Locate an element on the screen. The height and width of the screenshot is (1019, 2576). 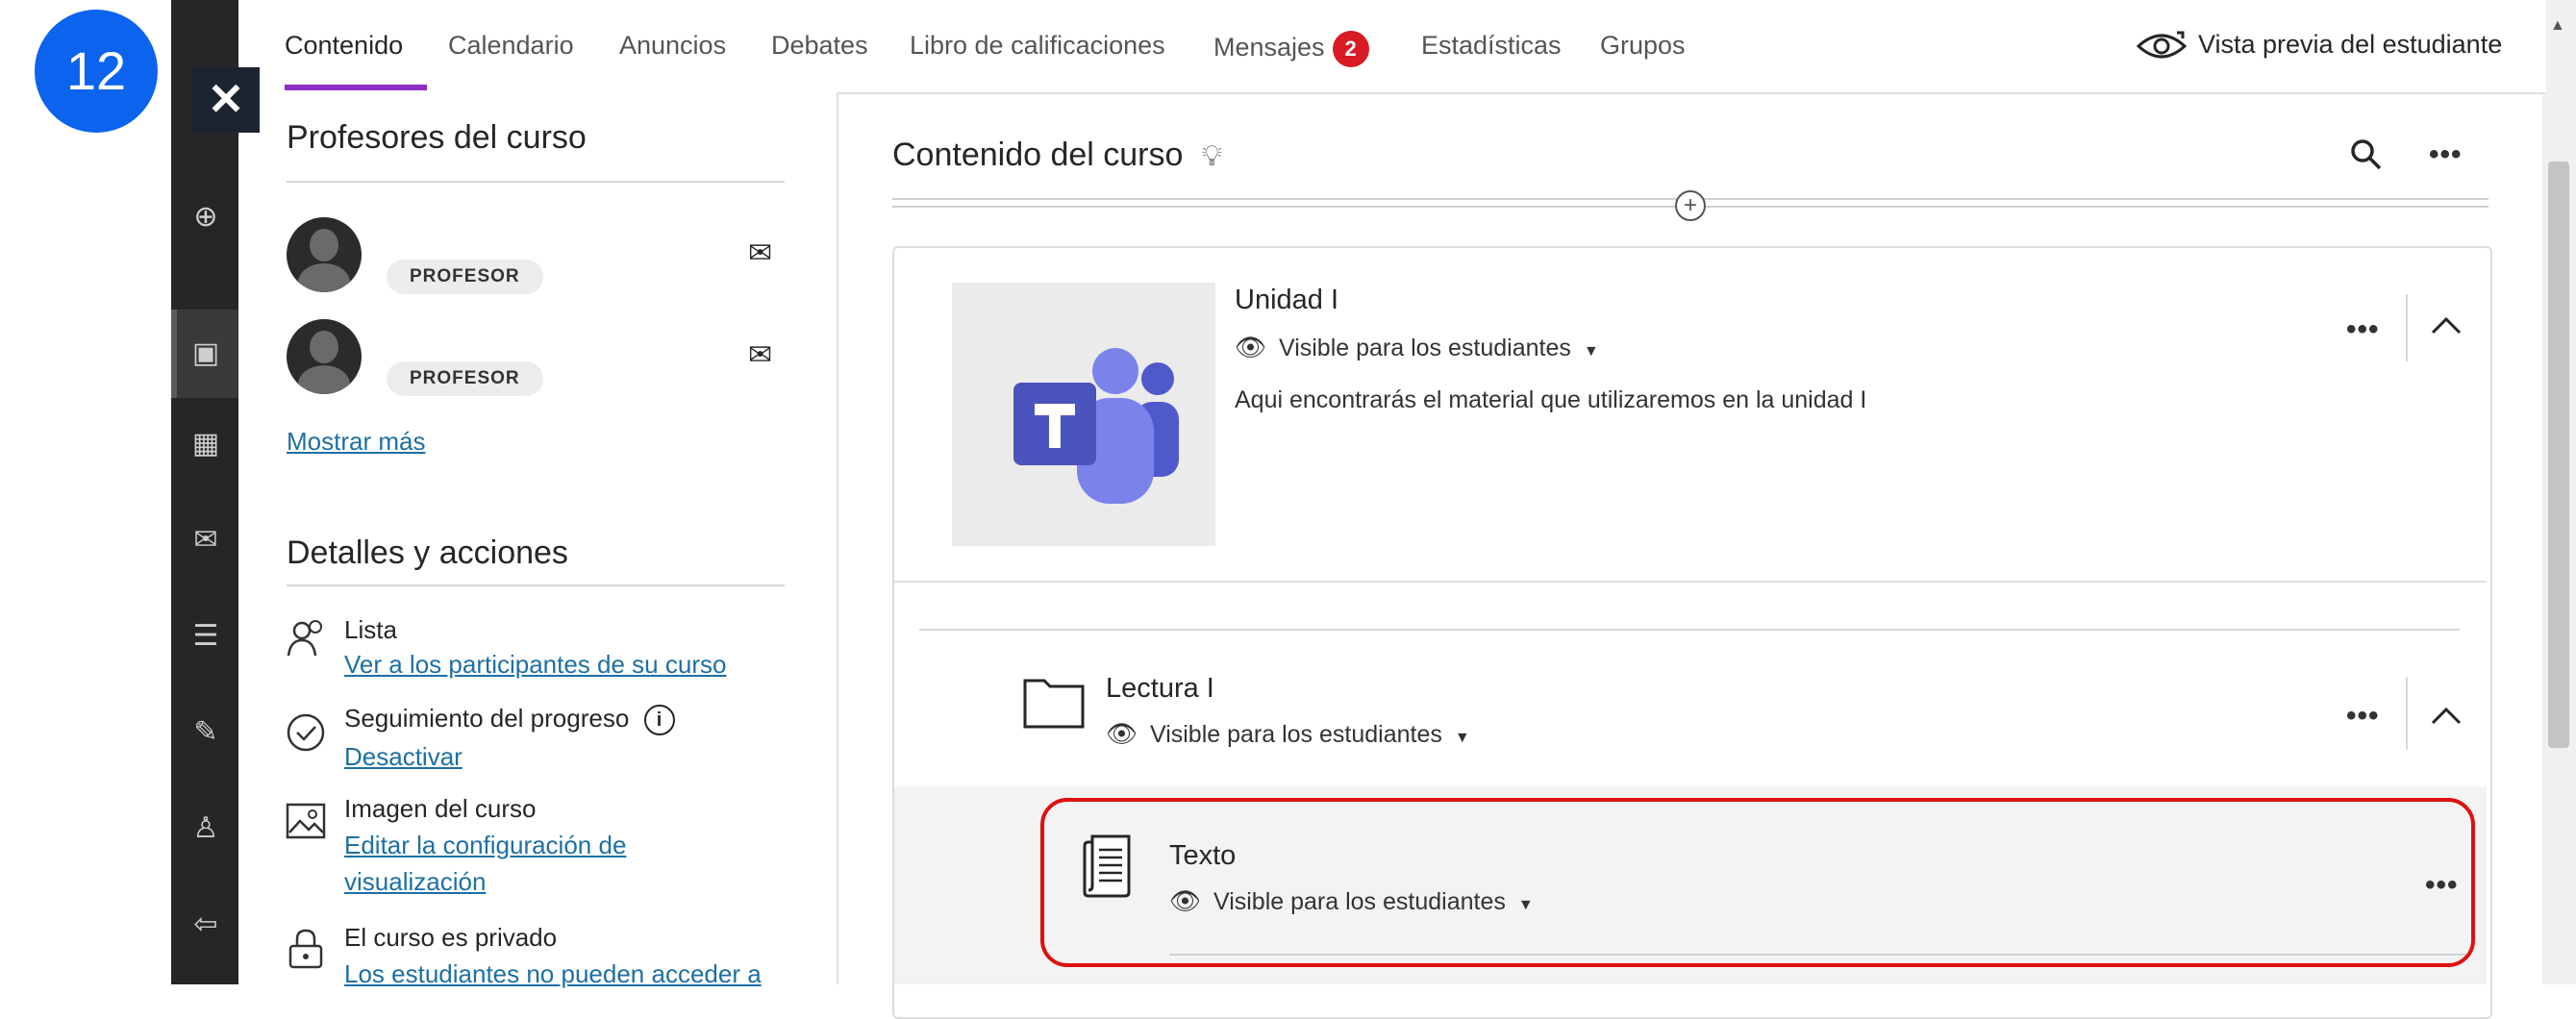
page-title: Contenido del curso 💡︎ is located at coordinates (1057, 155).